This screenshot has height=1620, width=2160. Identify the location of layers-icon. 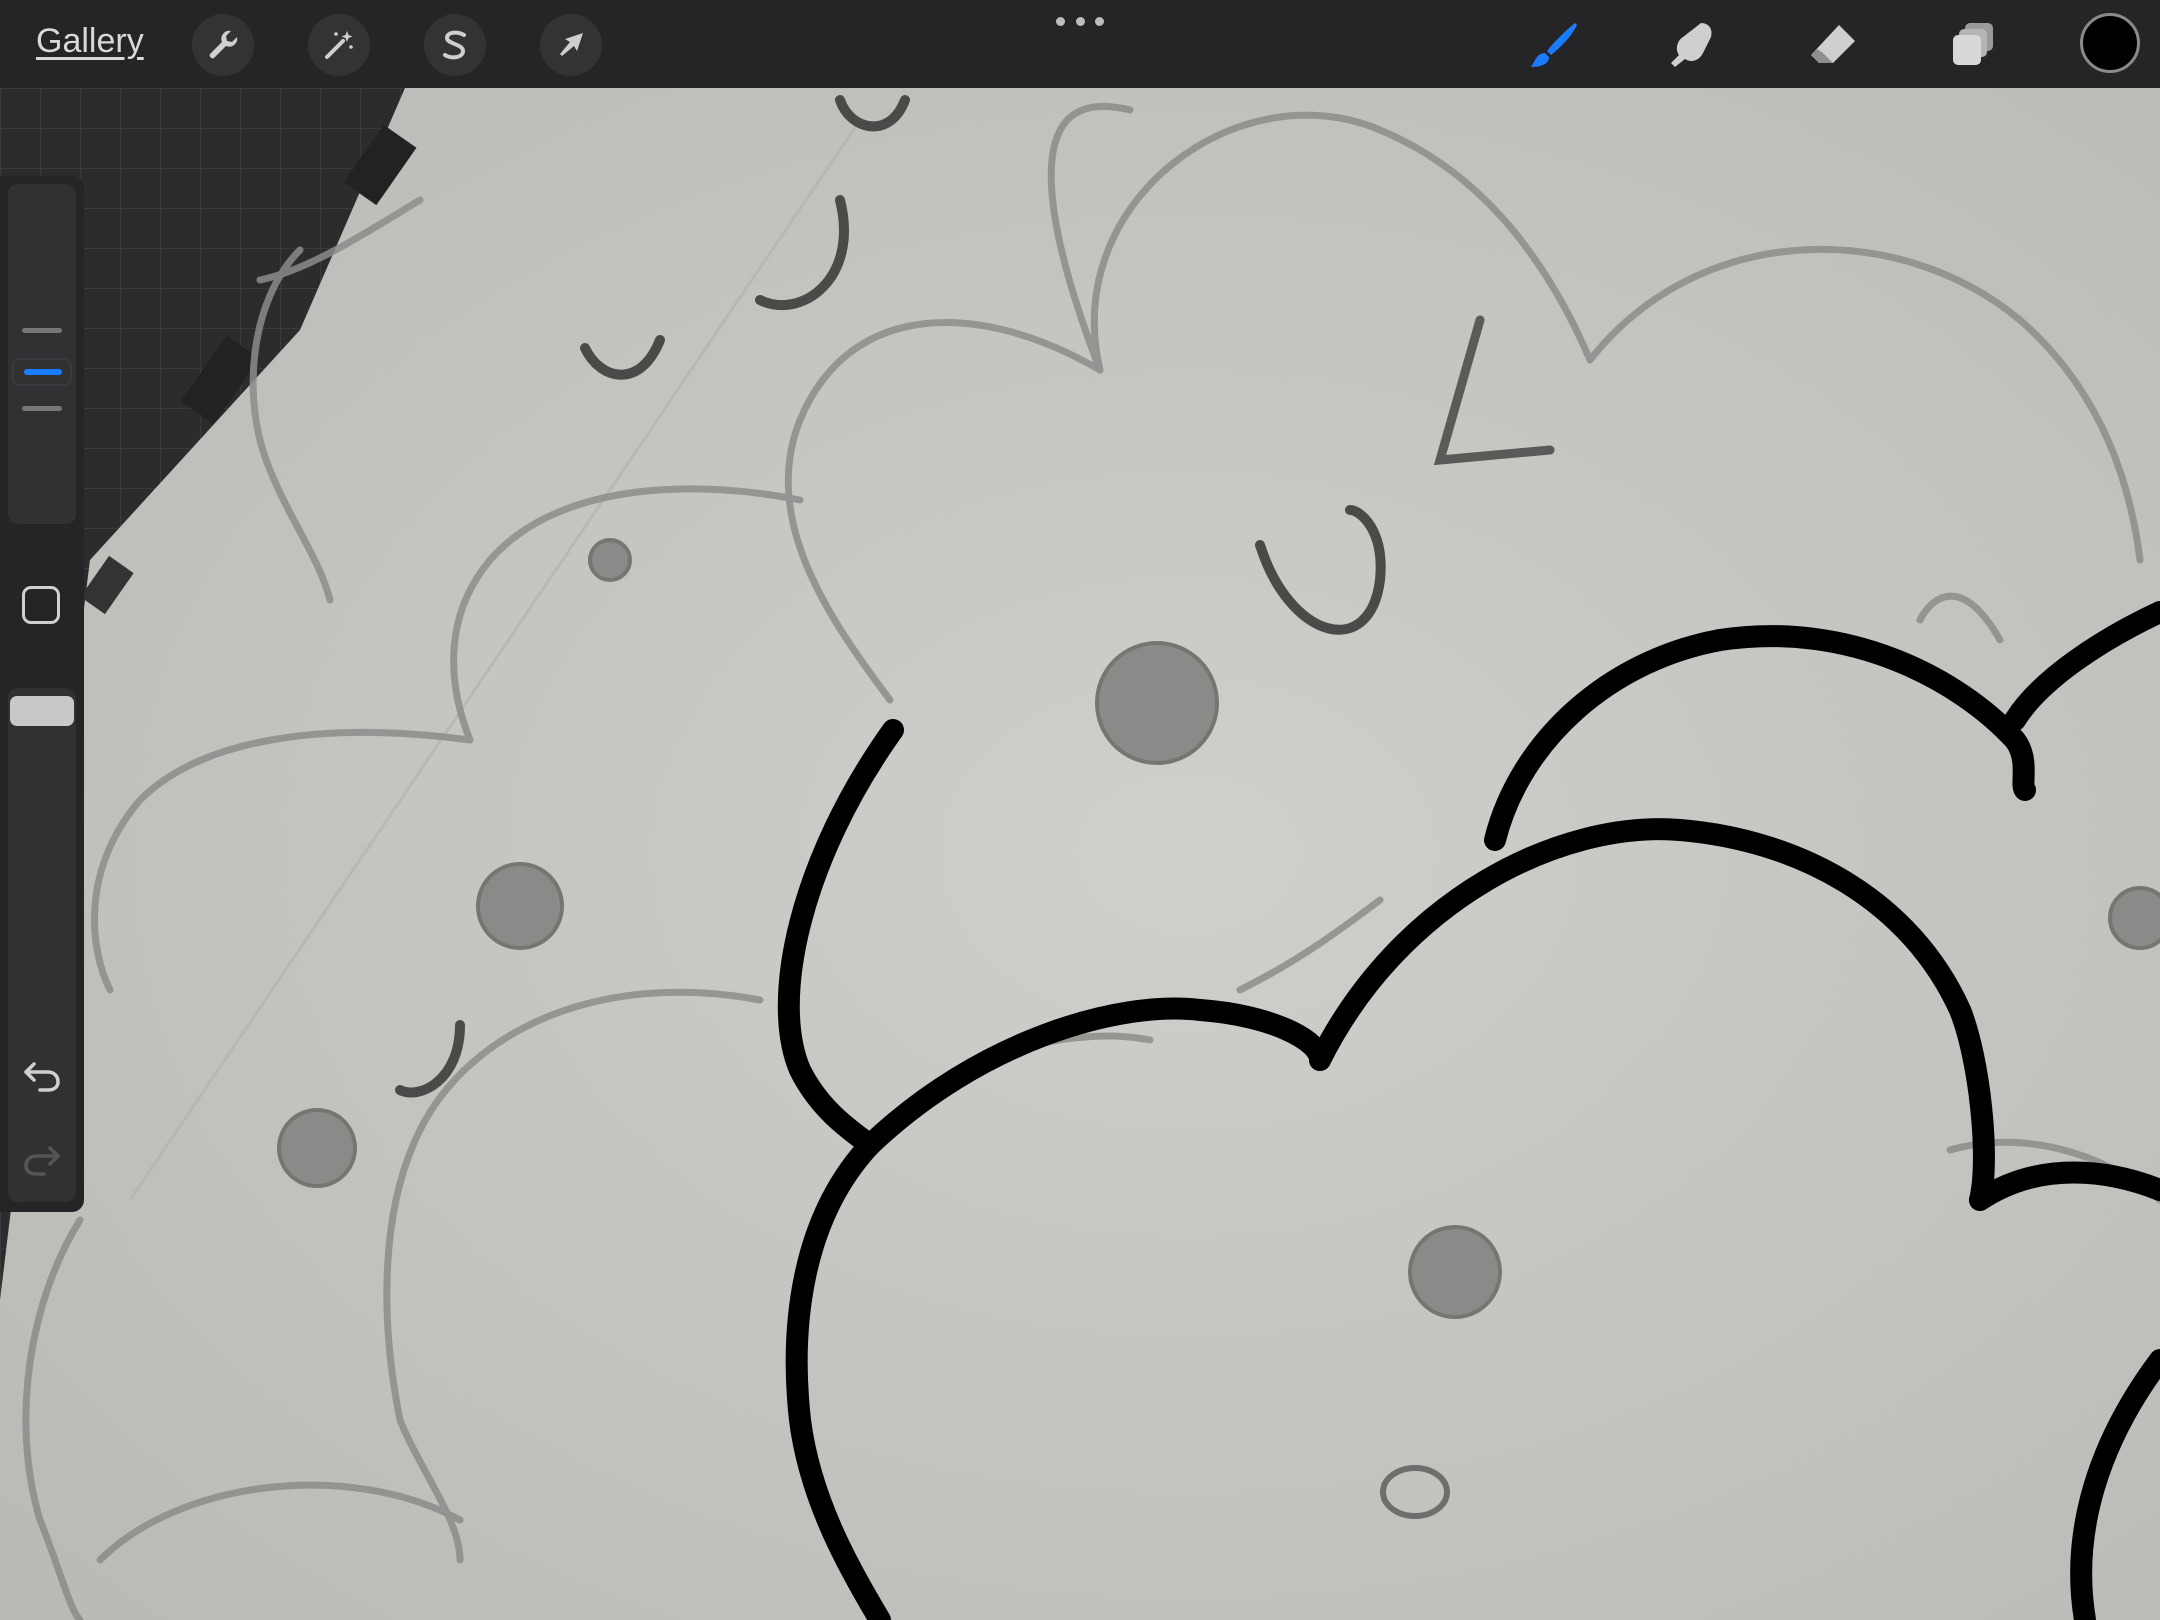
(1973, 44).